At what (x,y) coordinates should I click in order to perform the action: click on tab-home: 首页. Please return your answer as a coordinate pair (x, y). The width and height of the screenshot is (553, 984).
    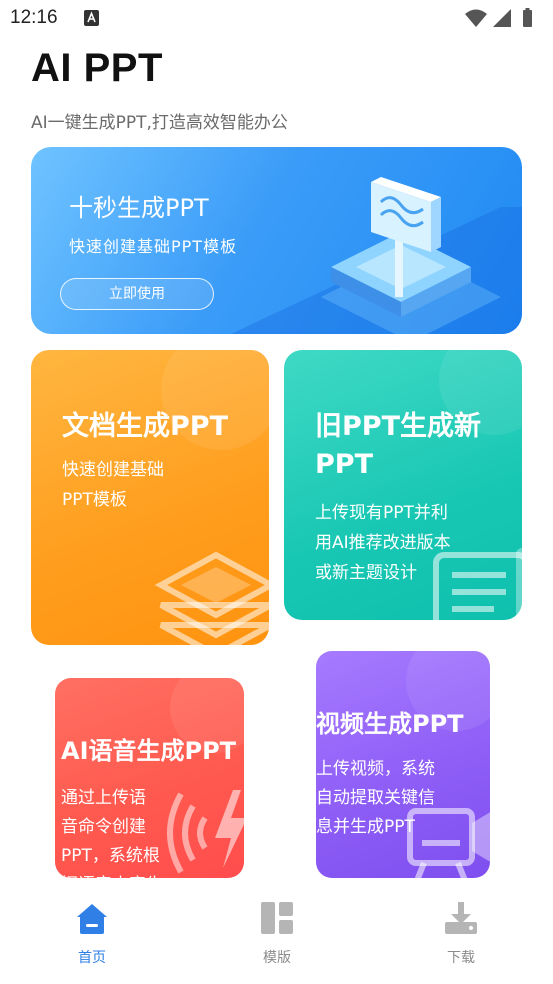
    Looking at the image, I should click on (92, 930).